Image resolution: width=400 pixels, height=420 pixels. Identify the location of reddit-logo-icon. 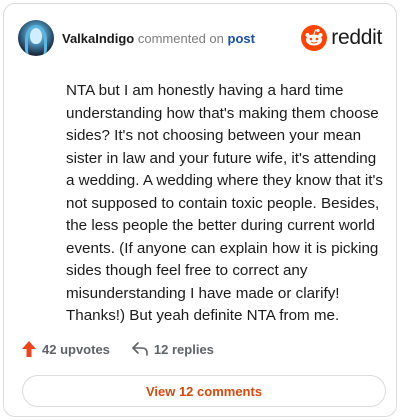
(314, 38).